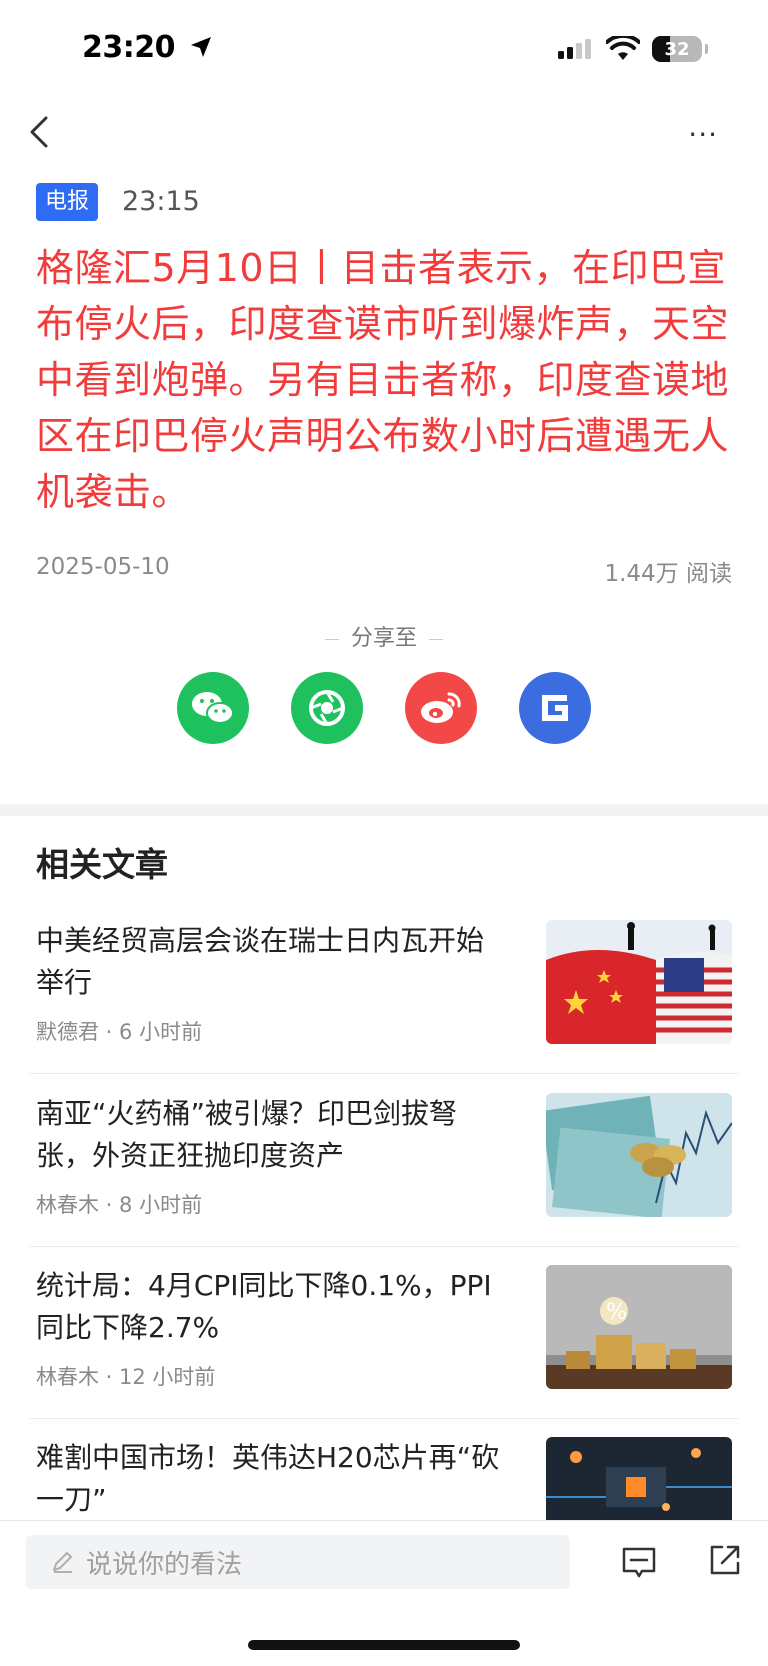 This screenshot has width=768, height=1666. What do you see at coordinates (247, 1134) in the screenshot?
I see `related-article-title: 南亚“火药桶”被引爆？印巴剑拔弩张，外资正狂抛印度资产` at bounding box center [247, 1134].